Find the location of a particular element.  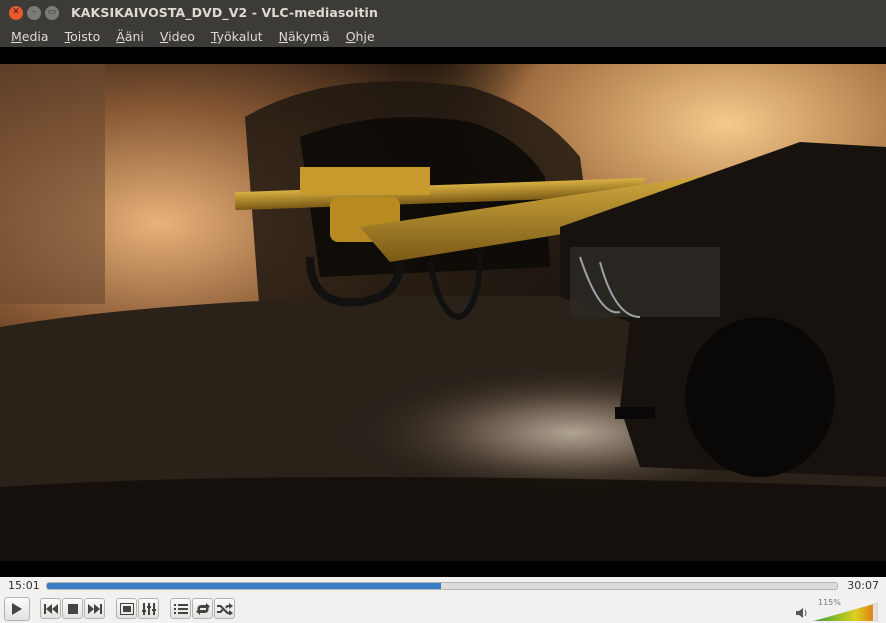

skip-previous-icon is located at coordinates (50, 608).